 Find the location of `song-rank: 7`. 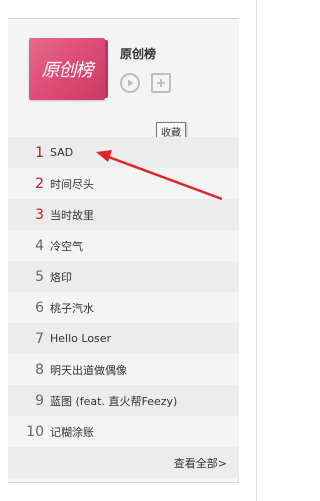

song-rank: 7 is located at coordinates (39, 338).